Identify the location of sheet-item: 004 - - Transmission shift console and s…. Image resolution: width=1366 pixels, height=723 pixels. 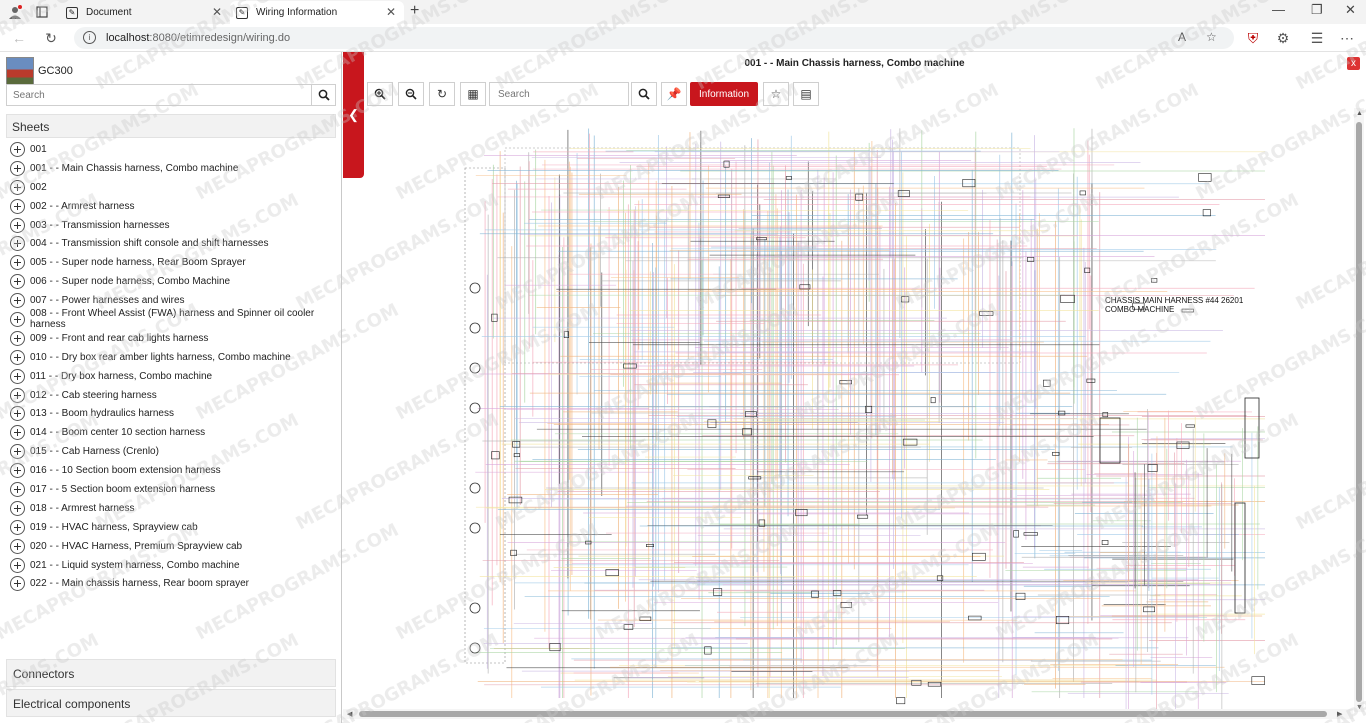
(171, 243).